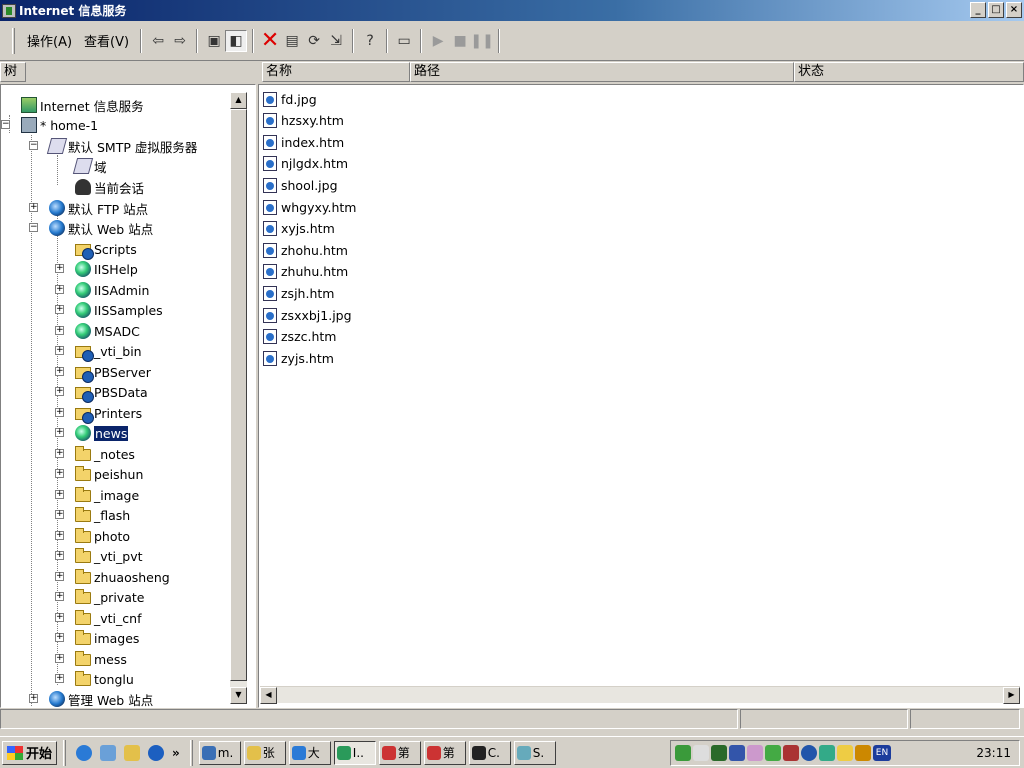 This screenshot has width=1024, height=768. Describe the element at coordinates (214, 41) in the screenshot. I see `up-folder-icon: ▣` at that location.